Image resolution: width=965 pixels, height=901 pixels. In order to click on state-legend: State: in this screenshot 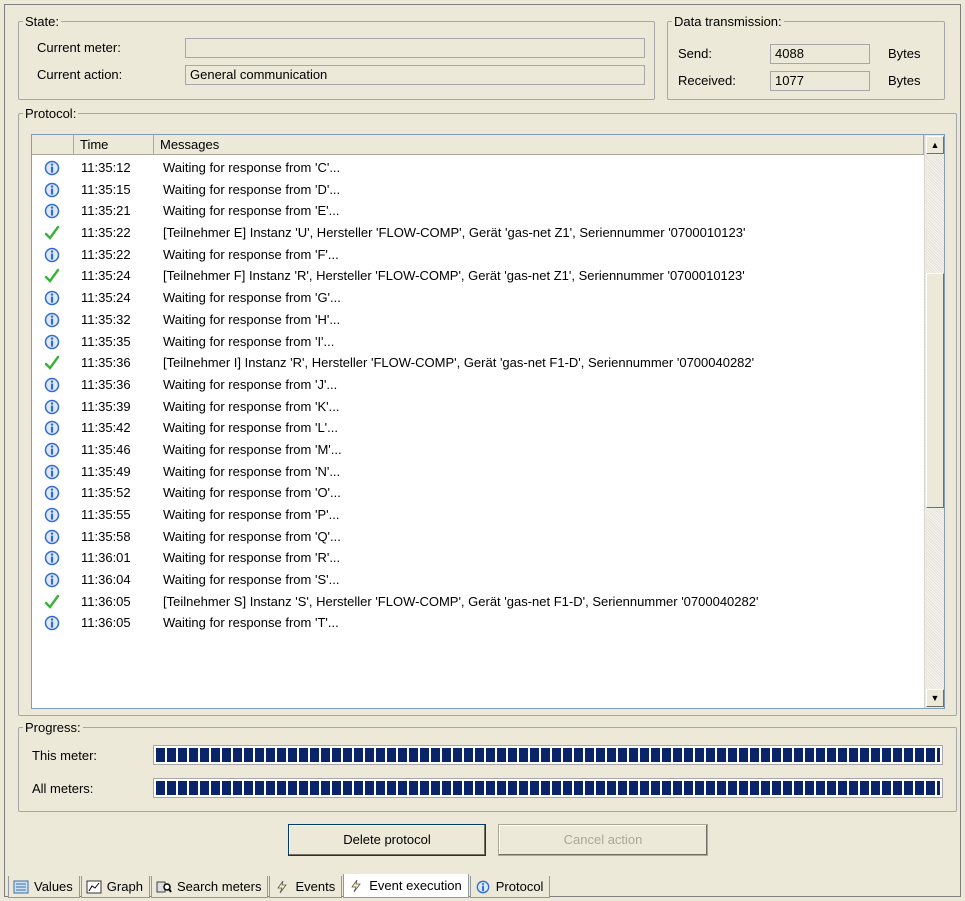, I will do `click(42, 21)`.